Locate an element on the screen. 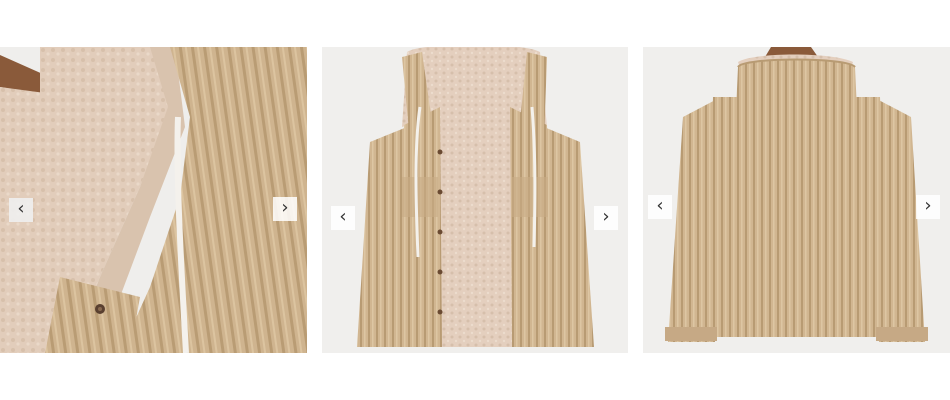  image-2-next-button: › is located at coordinates (606, 218).